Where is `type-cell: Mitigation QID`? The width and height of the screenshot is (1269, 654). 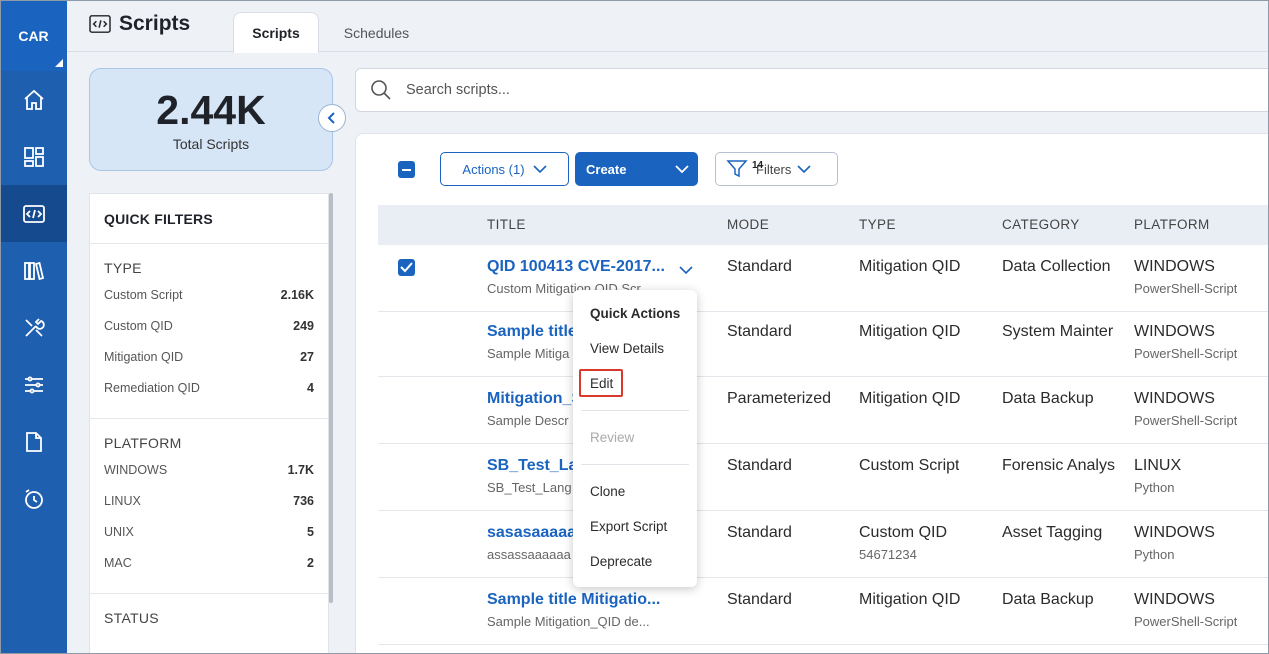
type-cell: Mitigation QID is located at coordinates (909, 334).